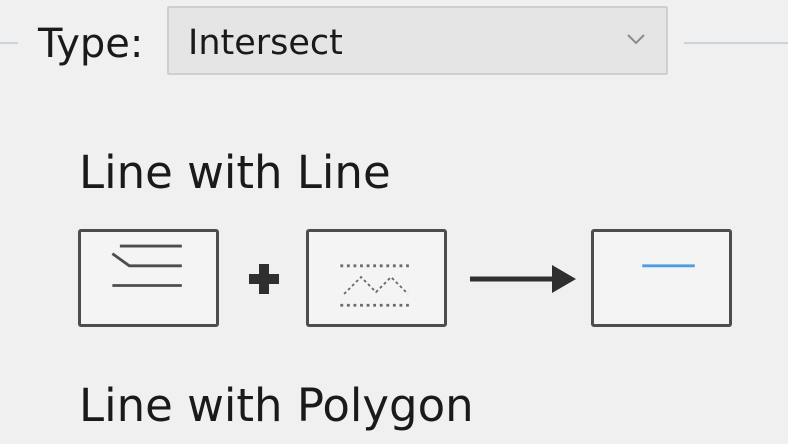  I want to click on type-dropdown-value: Intersect, so click(265, 43).